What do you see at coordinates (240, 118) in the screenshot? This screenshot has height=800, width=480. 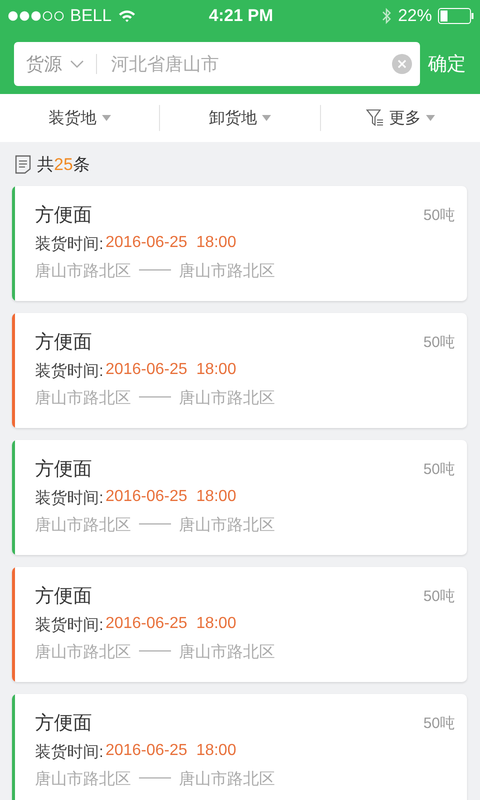 I see `filter-dropdown: 卸货地` at bounding box center [240, 118].